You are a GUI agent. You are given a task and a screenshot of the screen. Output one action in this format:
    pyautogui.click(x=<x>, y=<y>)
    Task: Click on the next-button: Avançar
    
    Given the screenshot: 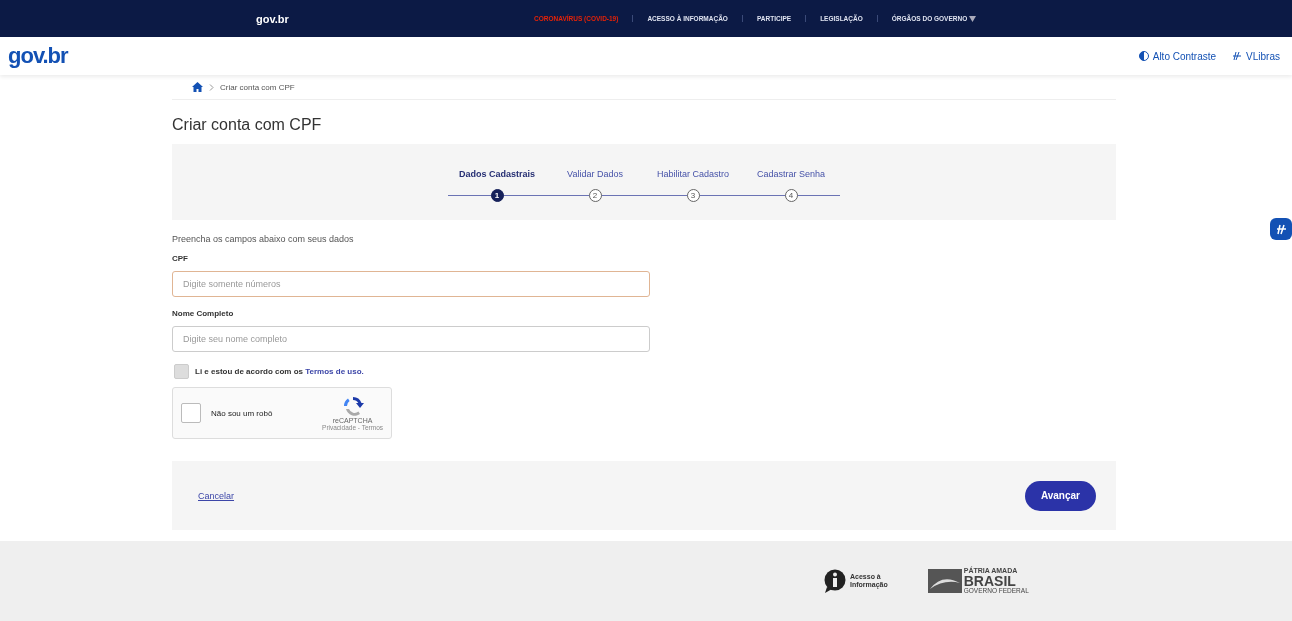 What is the action you would take?
    pyautogui.click(x=1060, y=495)
    